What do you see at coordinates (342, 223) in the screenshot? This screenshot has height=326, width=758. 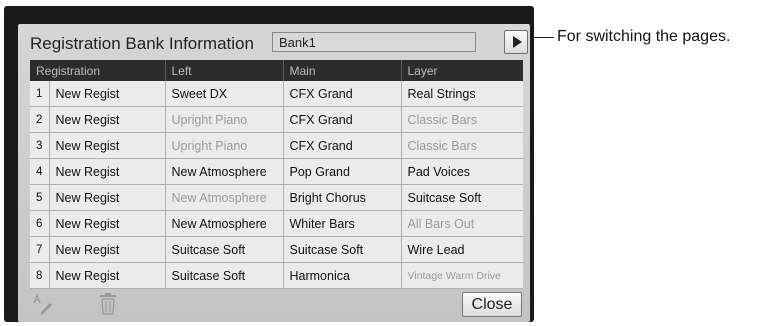 I see `main-voice: Whiter Bars` at bounding box center [342, 223].